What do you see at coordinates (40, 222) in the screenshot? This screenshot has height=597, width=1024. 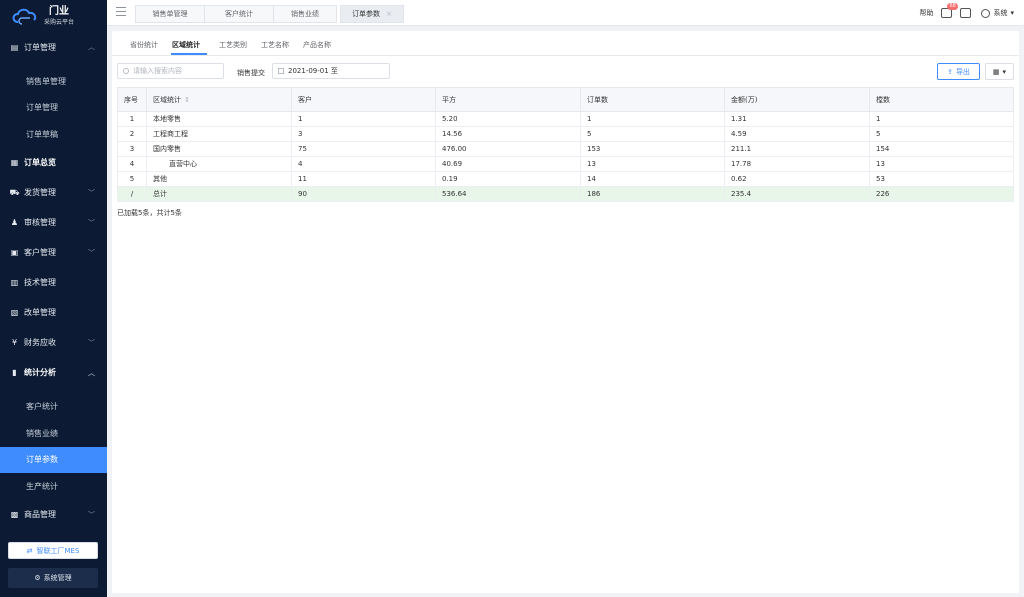 I see `menu-review-label: 审核管理` at bounding box center [40, 222].